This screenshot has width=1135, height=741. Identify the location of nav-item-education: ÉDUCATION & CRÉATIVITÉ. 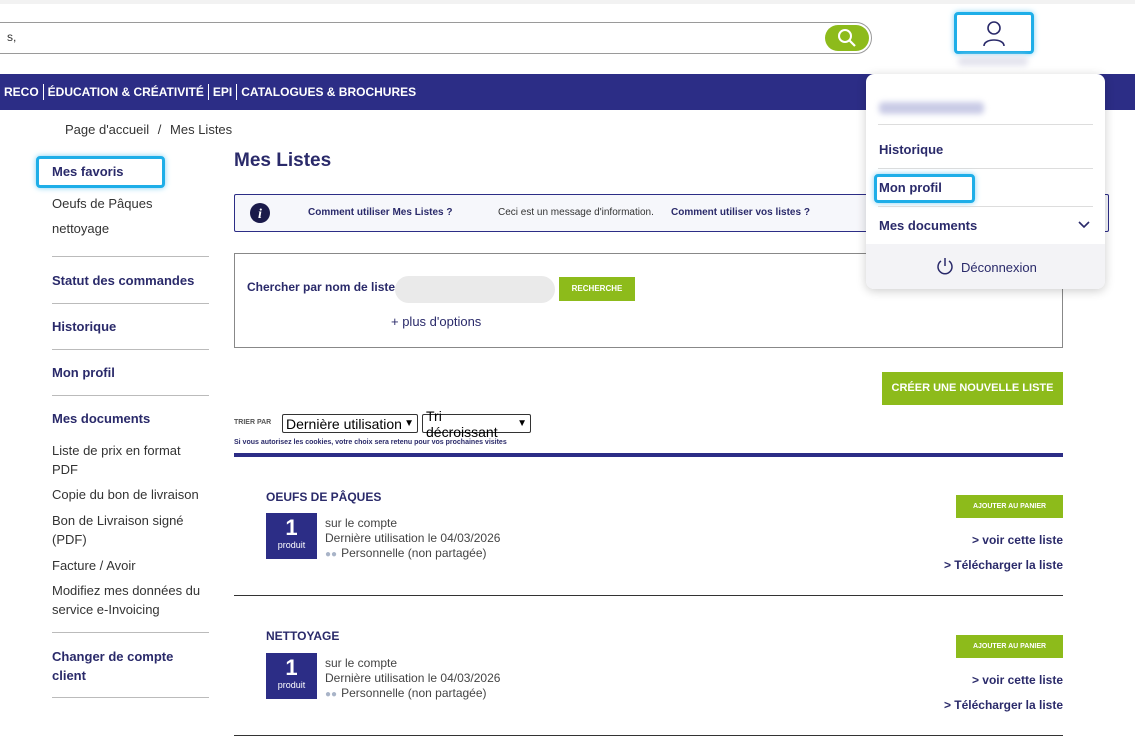
(126, 92).